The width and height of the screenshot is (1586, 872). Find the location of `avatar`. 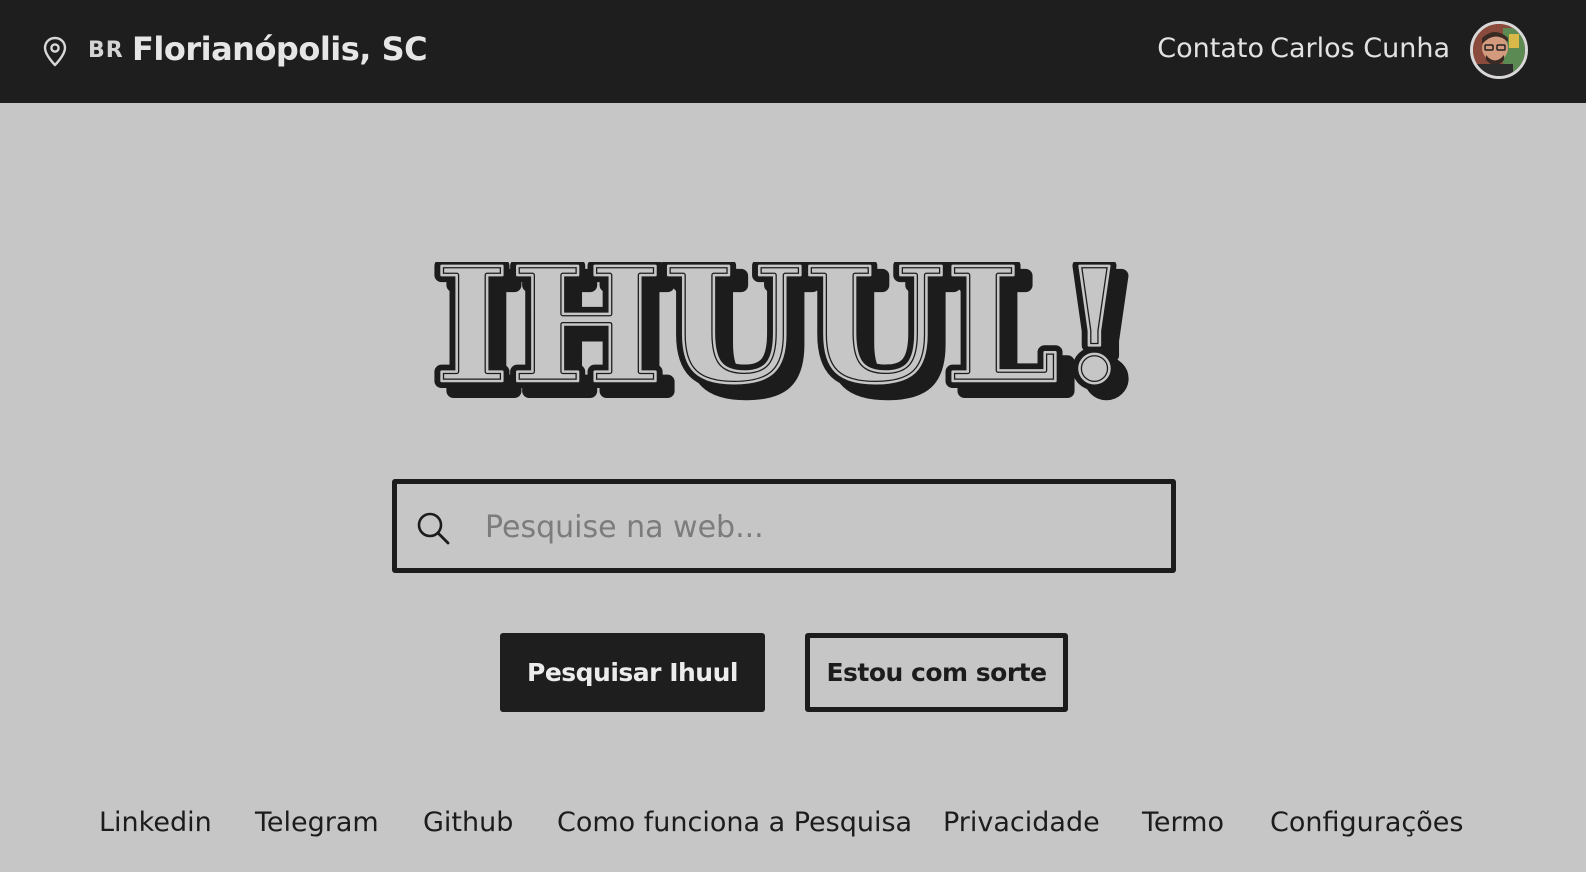

avatar is located at coordinates (1499, 50).